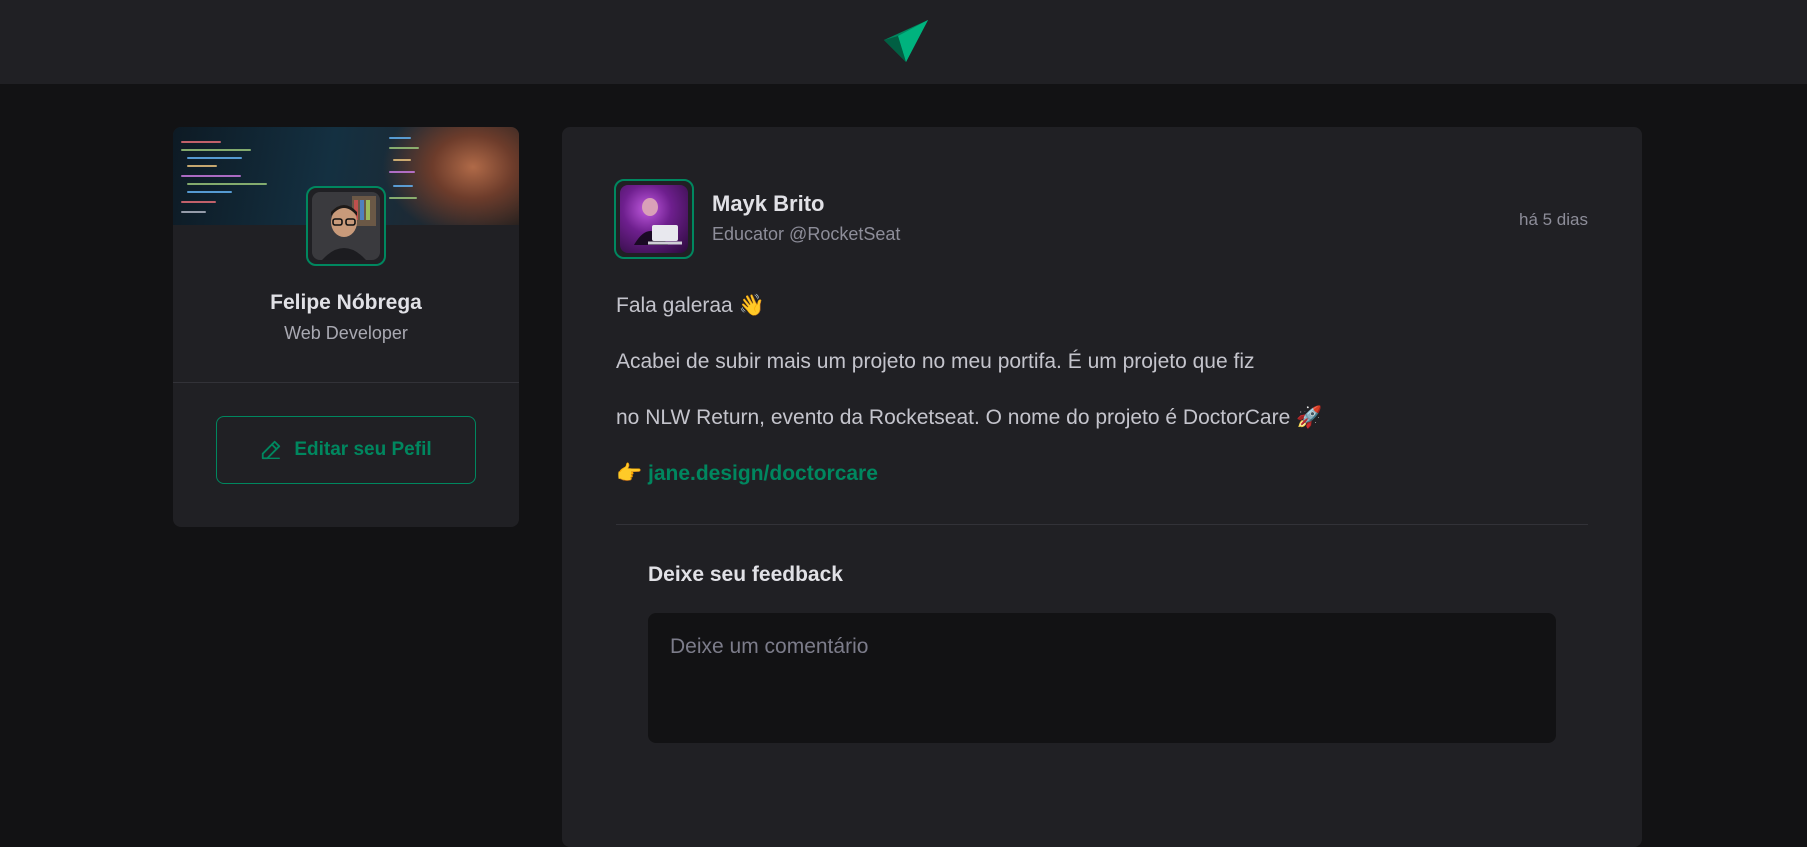  What do you see at coordinates (1553, 219) in the screenshot?
I see `post-published-time: há 5 dias` at bounding box center [1553, 219].